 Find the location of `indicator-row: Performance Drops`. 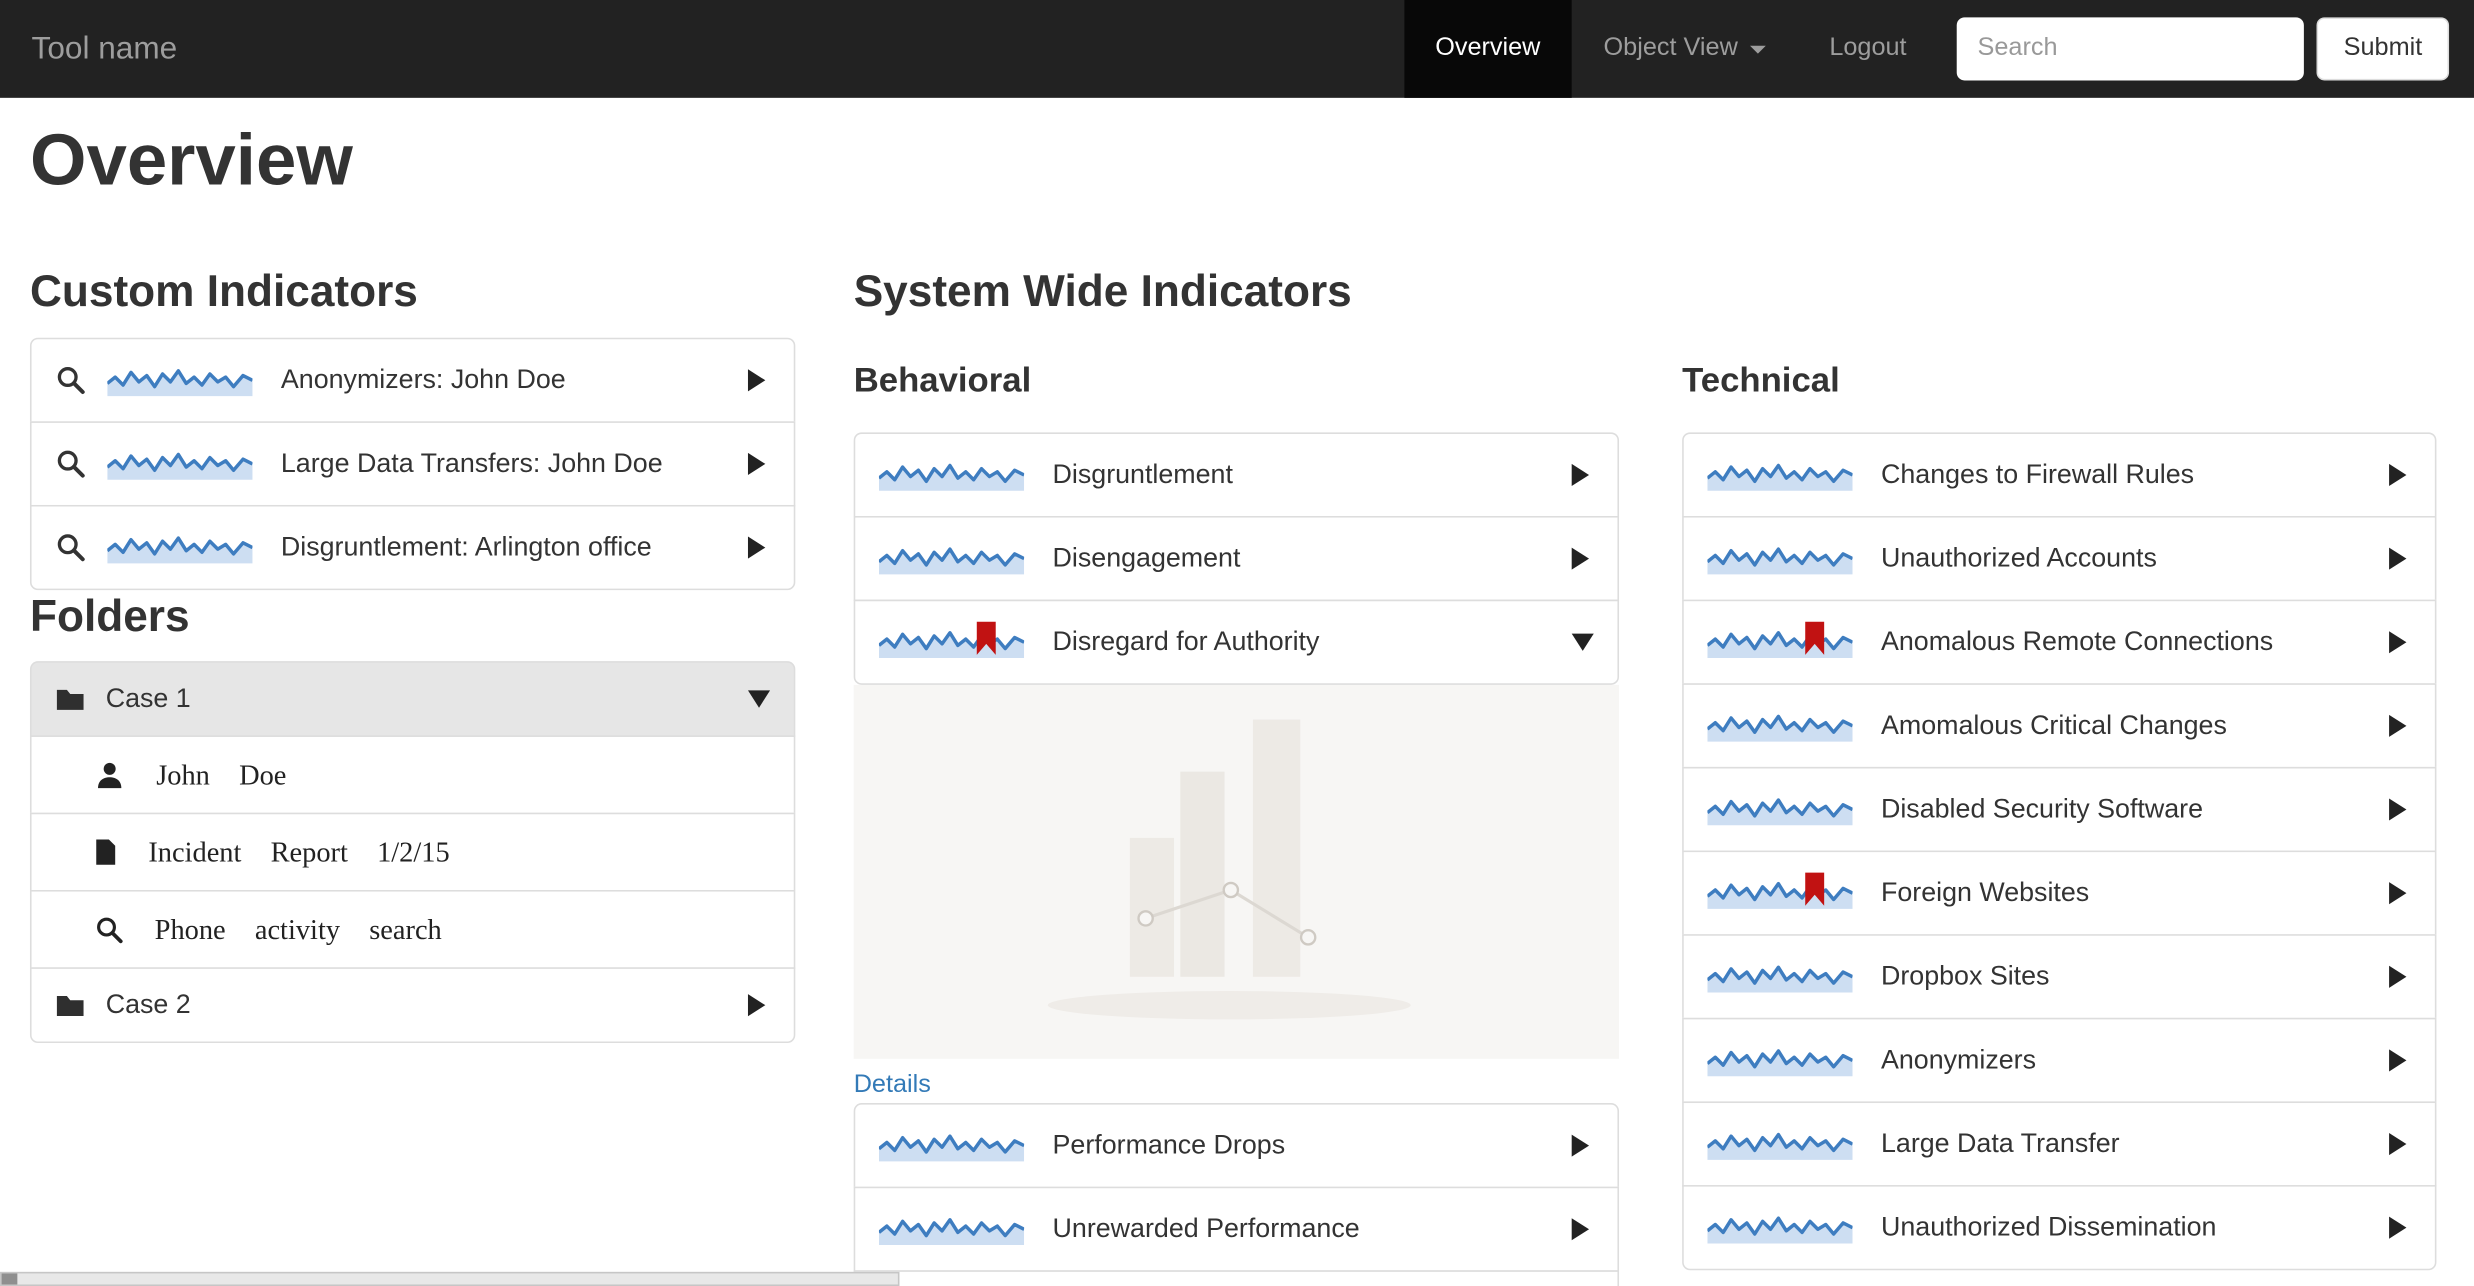

indicator-row: Performance Drops is located at coordinates (1236, 1145).